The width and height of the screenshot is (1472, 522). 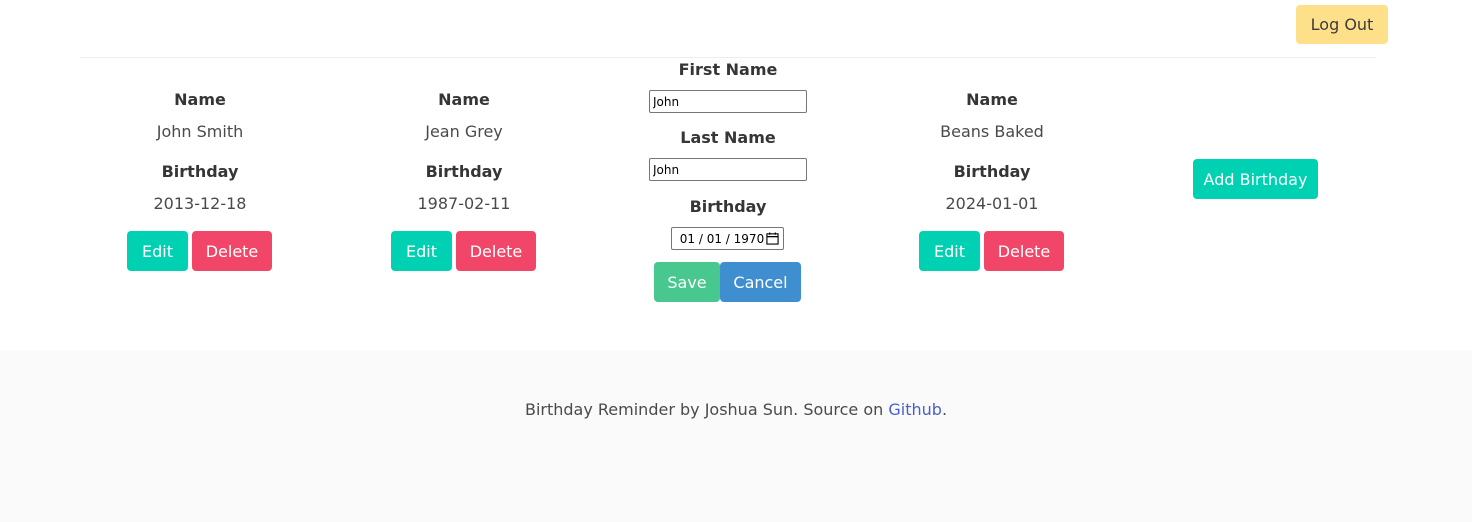 What do you see at coordinates (772, 238) in the screenshot?
I see `calendar-icon` at bounding box center [772, 238].